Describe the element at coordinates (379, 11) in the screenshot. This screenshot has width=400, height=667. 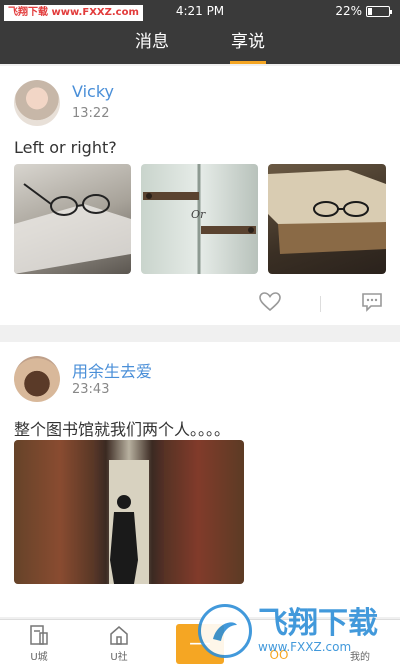
I see `battery-icon` at that location.